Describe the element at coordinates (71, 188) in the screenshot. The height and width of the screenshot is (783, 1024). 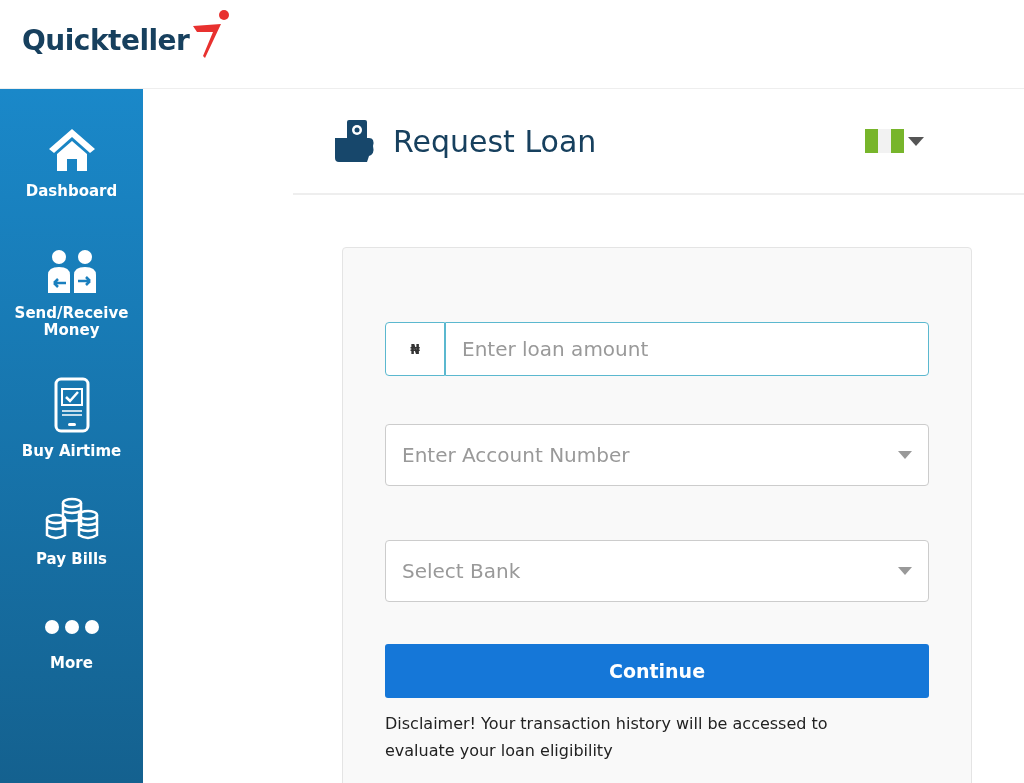
I see `nav-item: Dashboard` at that location.